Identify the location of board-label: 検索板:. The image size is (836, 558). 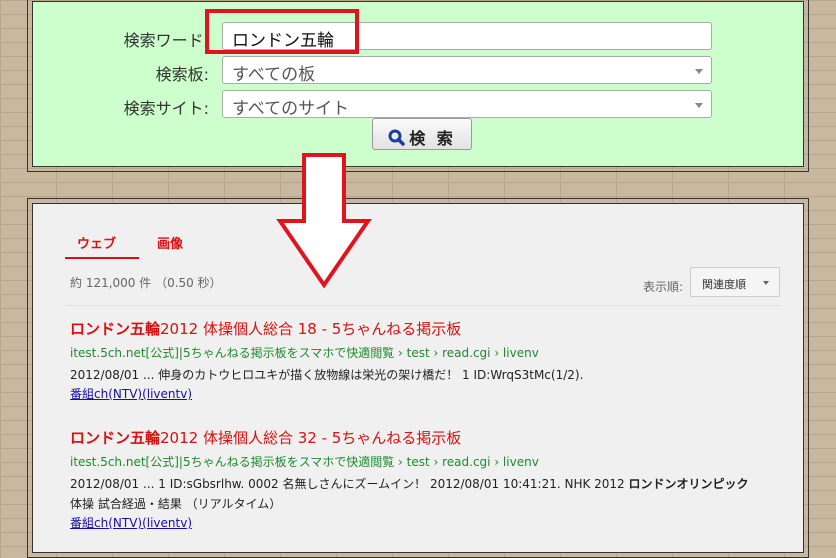
(182, 74).